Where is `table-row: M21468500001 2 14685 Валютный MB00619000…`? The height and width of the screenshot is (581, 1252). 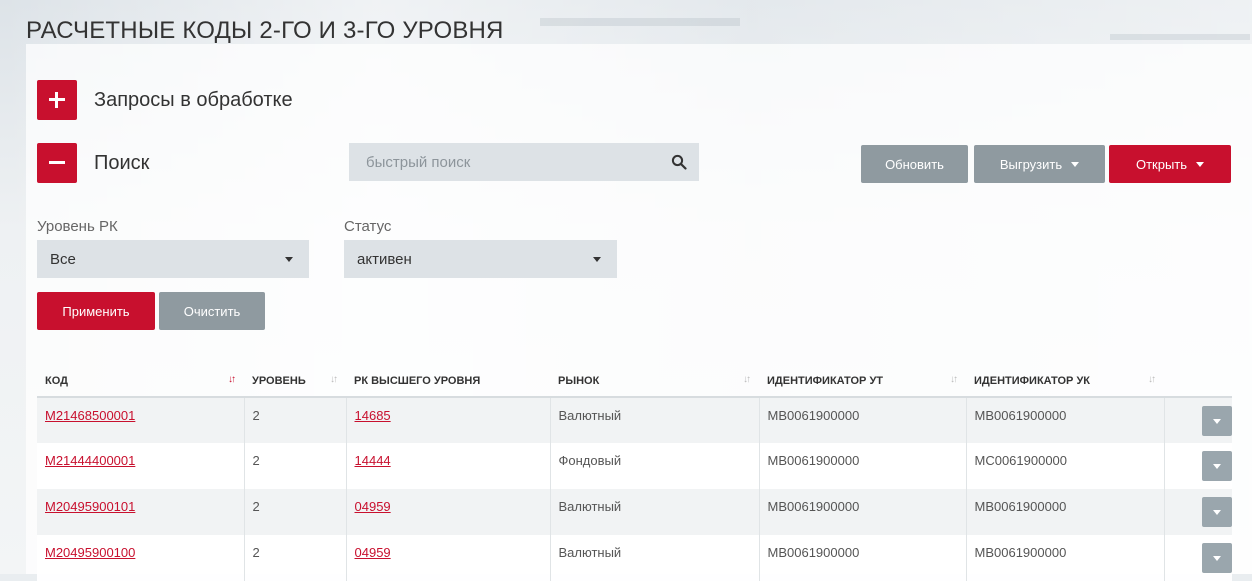 table-row: M21468500001 2 14685 Валютный MB00619000… is located at coordinates (634, 420).